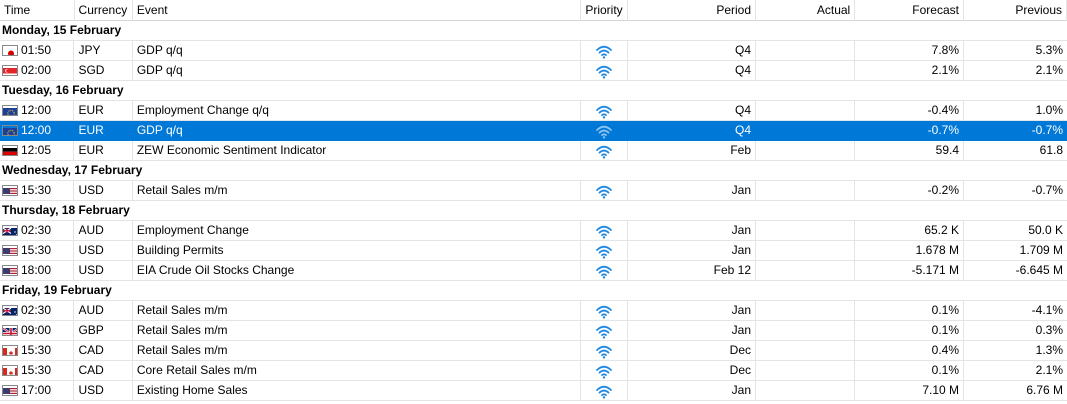 The width and height of the screenshot is (1067, 404). Describe the element at coordinates (103, 131) in the screenshot. I see `currency-cell: EUR` at that location.